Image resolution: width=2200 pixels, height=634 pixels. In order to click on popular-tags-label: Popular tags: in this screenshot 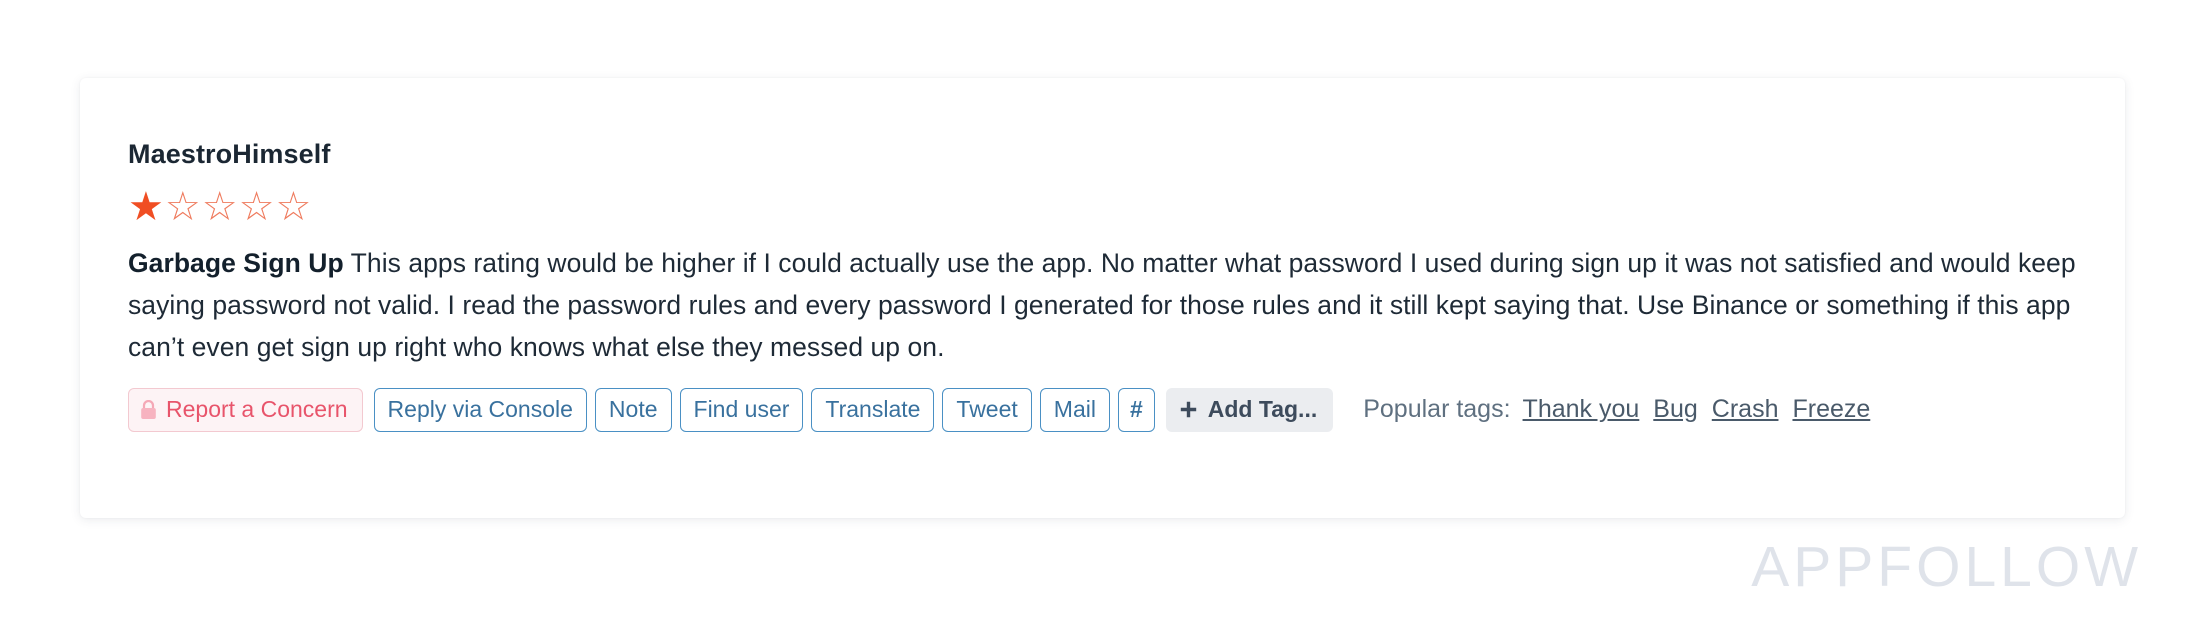, I will do `click(1437, 409)`.